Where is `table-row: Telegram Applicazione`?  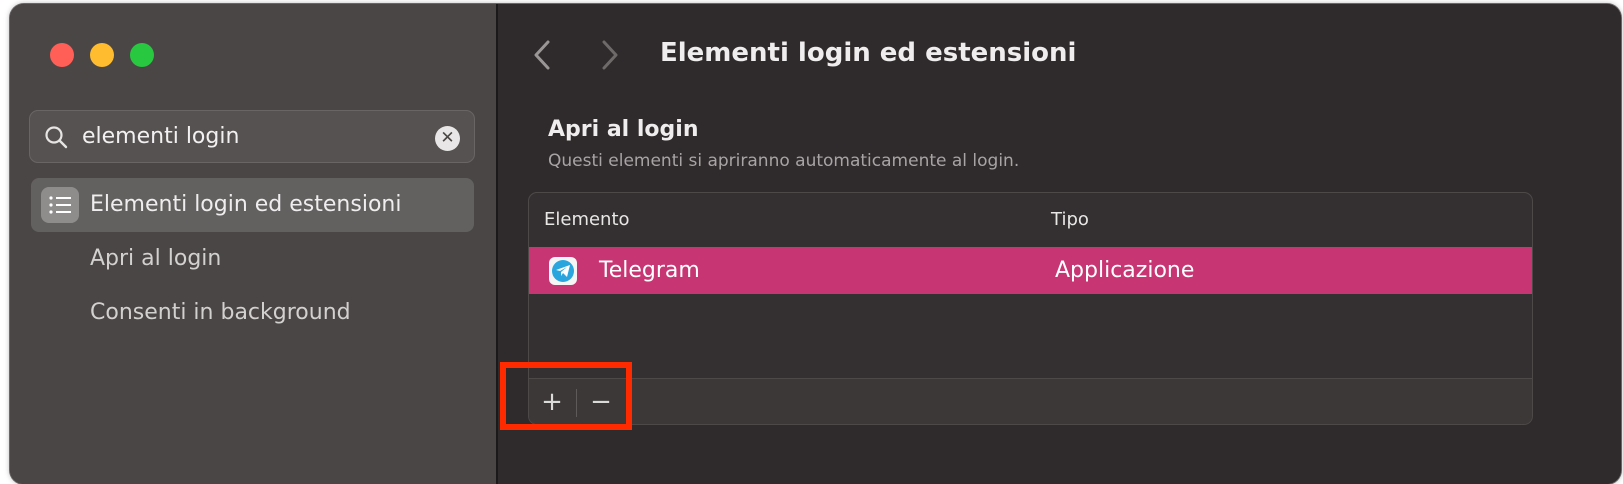 table-row: Telegram Applicazione is located at coordinates (1030, 270).